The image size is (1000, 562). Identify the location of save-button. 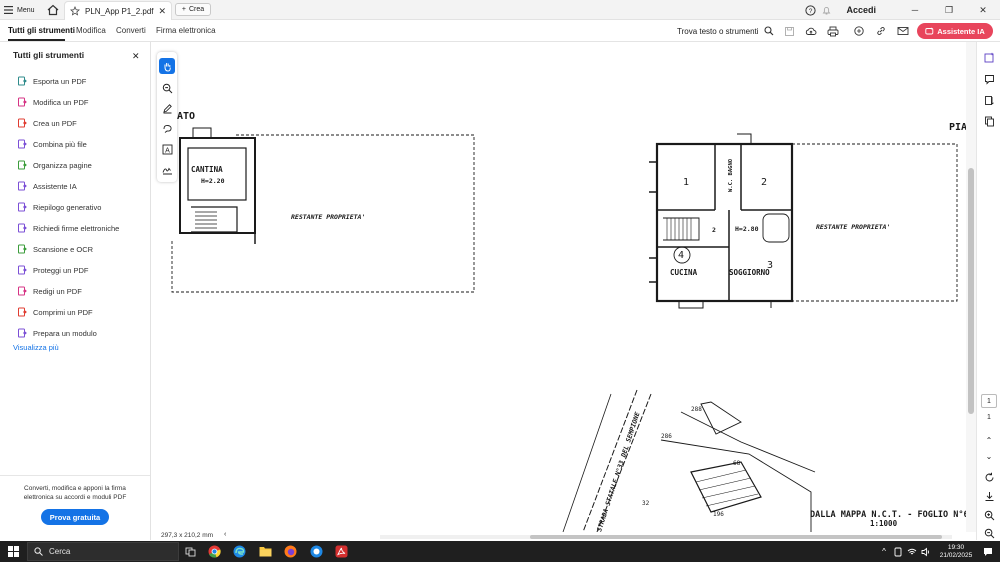
(789, 31).